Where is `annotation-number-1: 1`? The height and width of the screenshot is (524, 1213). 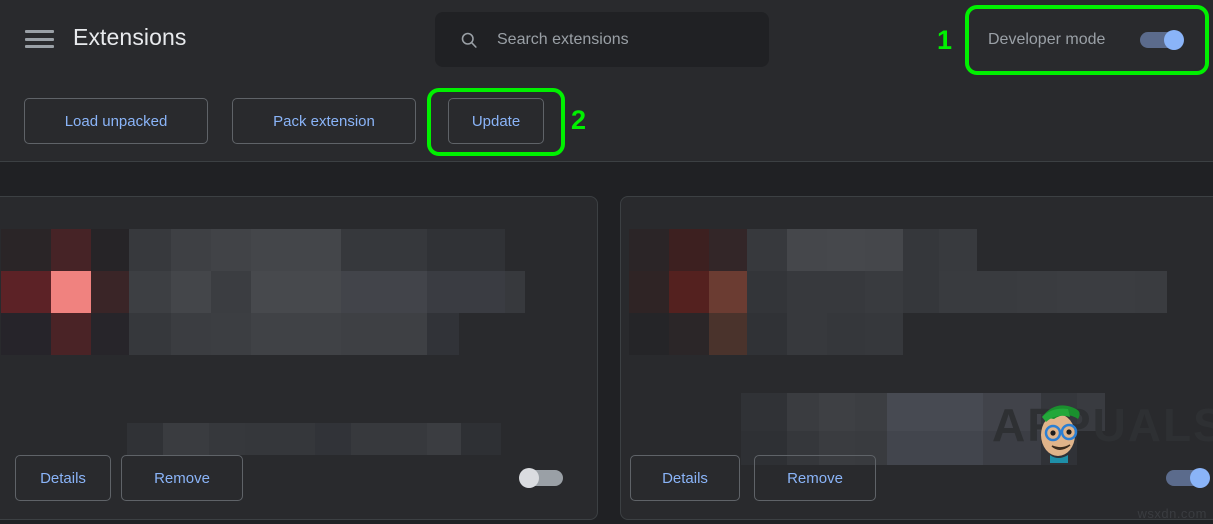
annotation-number-1: 1 is located at coordinates (945, 40).